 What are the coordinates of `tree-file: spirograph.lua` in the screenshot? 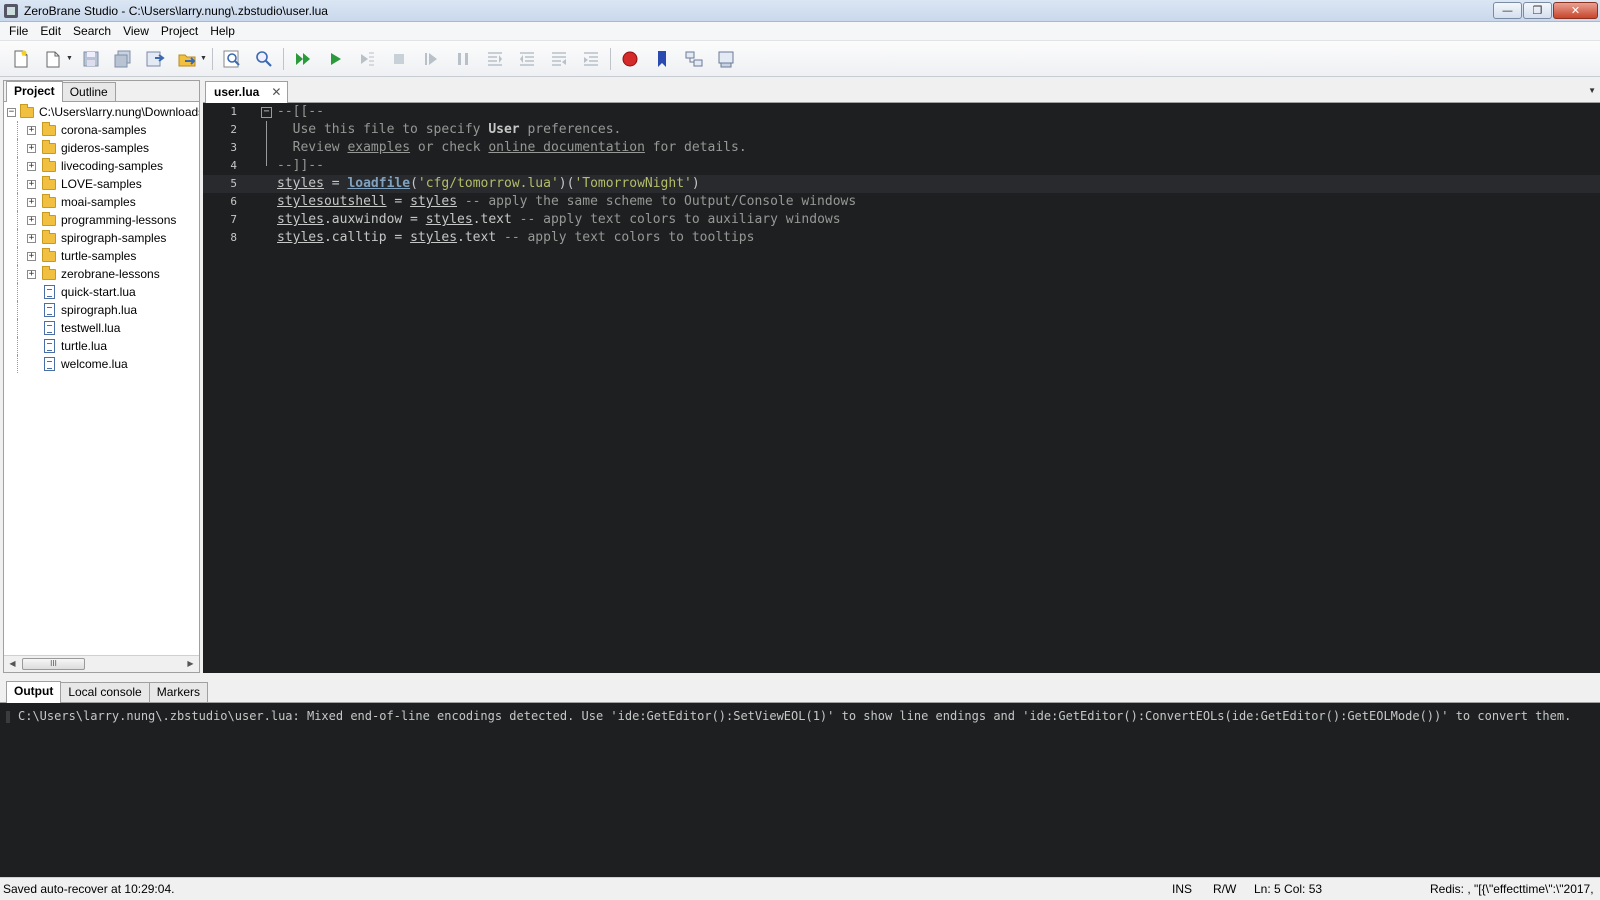 It's located at (101, 310).